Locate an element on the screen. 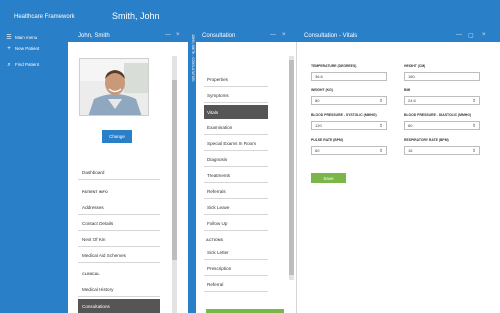 The height and width of the screenshot is (313, 500). menu-icon: ☰ is located at coordinates (9, 37).